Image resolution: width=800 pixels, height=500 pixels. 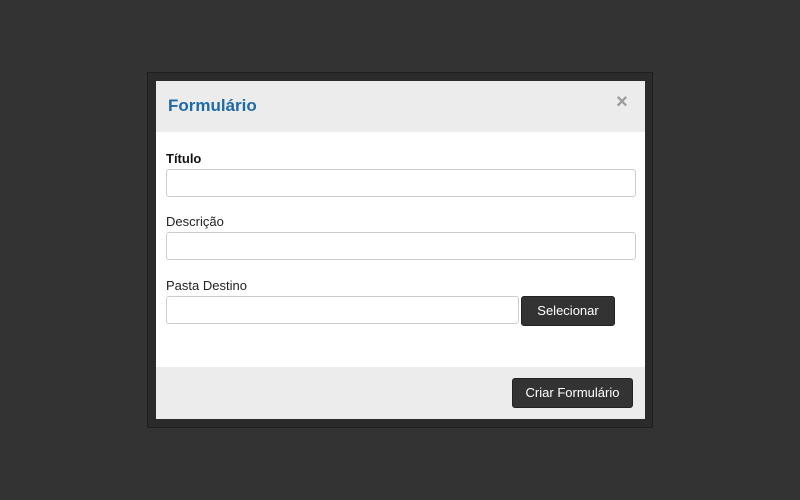 What do you see at coordinates (568, 311) in the screenshot?
I see `select-folder-button: Selecionar` at bounding box center [568, 311].